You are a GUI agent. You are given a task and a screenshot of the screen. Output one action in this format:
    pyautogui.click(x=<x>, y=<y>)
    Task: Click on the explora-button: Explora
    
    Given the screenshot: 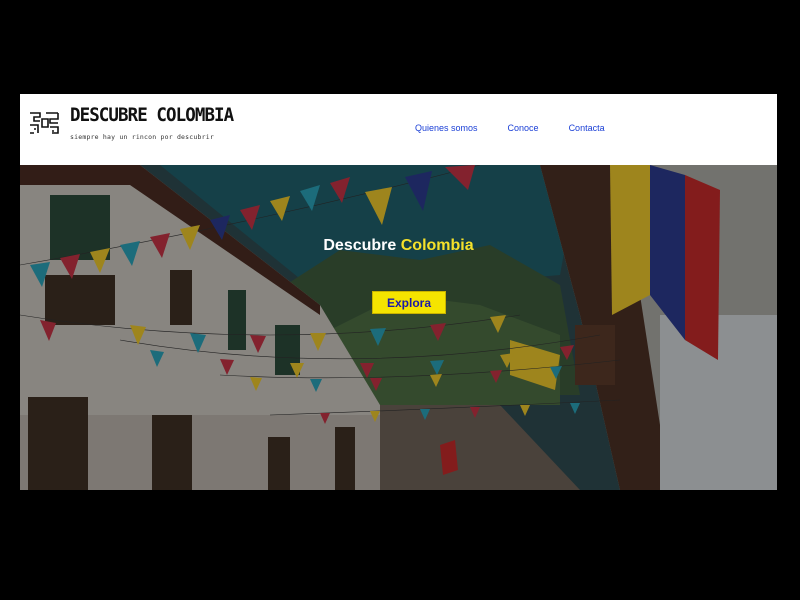 What is the action you would take?
    pyautogui.click(x=409, y=302)
    